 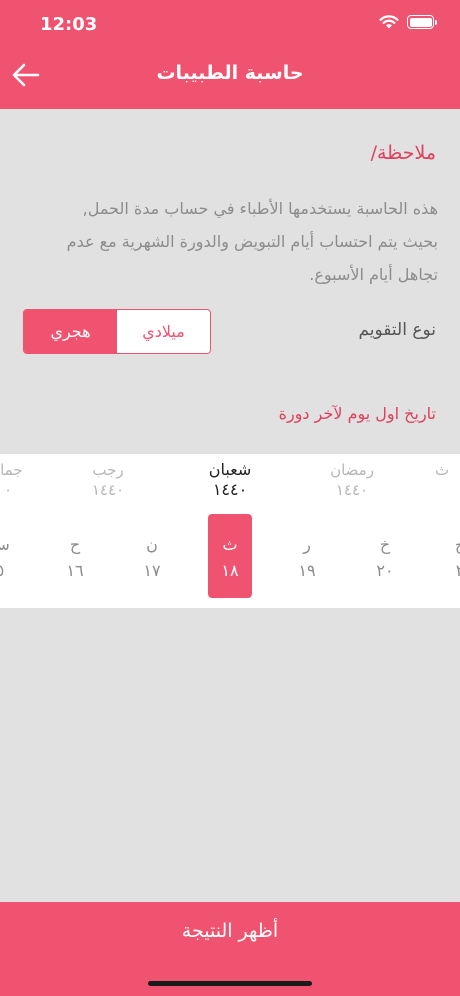 What do you see at coordinates (307, 570) in the screenshot?
I see `picker-day-number: ١٩` at bounding box center [307, 570].